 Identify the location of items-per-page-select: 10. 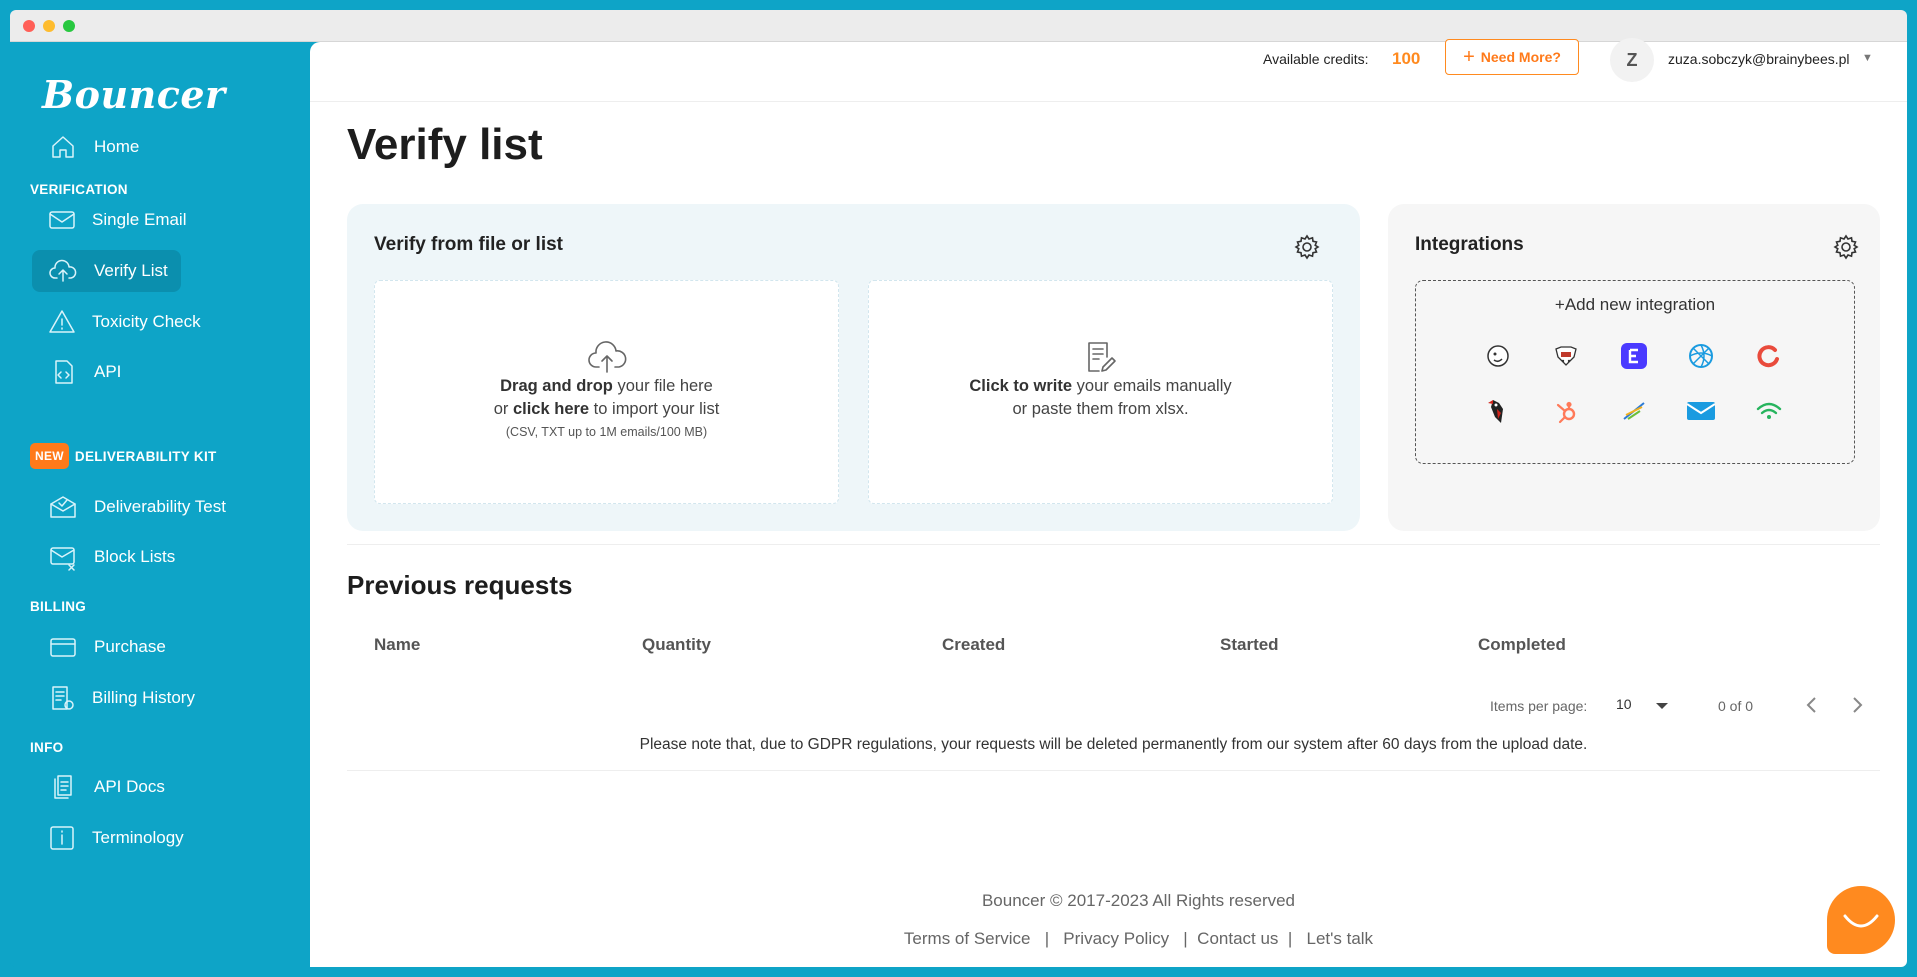
(1646, 708).